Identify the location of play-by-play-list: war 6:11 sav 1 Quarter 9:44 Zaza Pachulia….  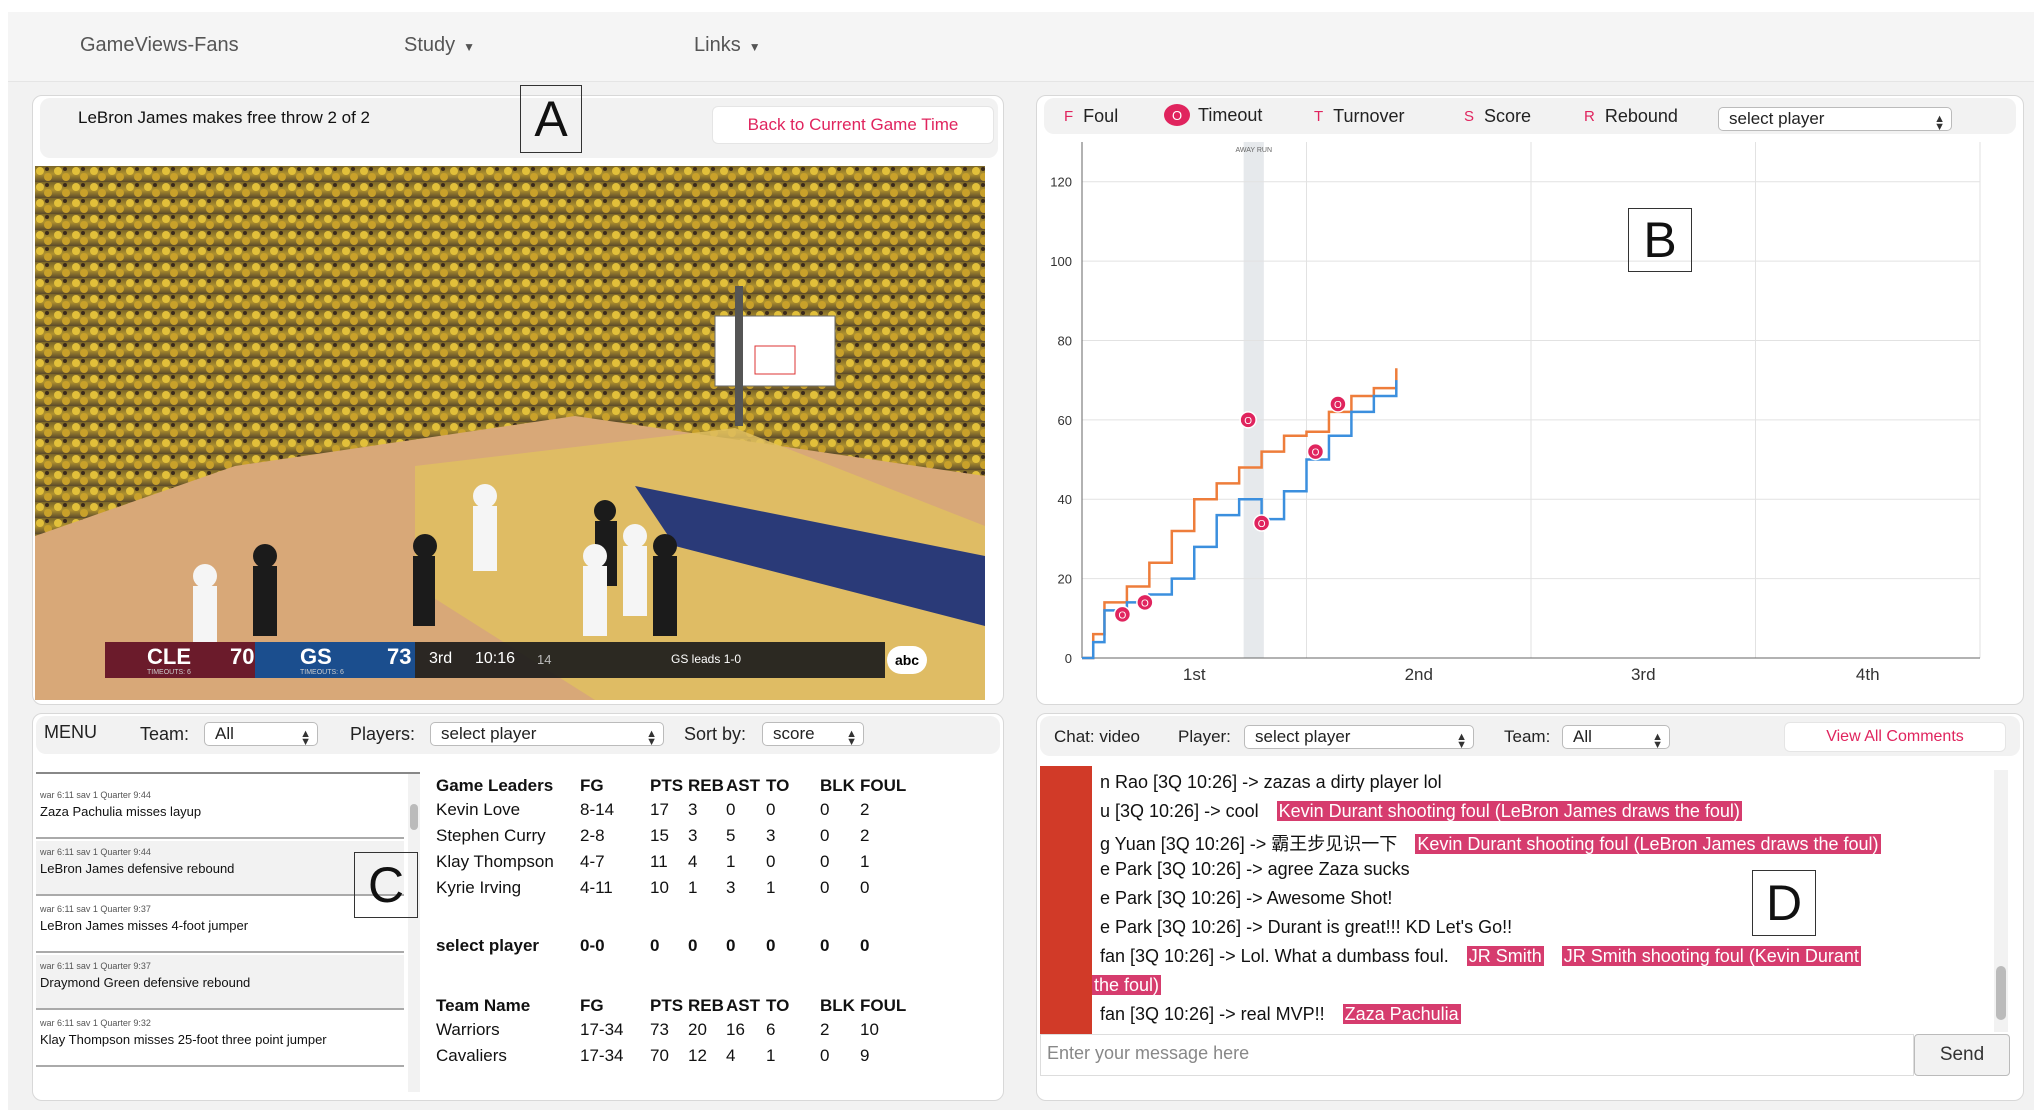
(228, 932).